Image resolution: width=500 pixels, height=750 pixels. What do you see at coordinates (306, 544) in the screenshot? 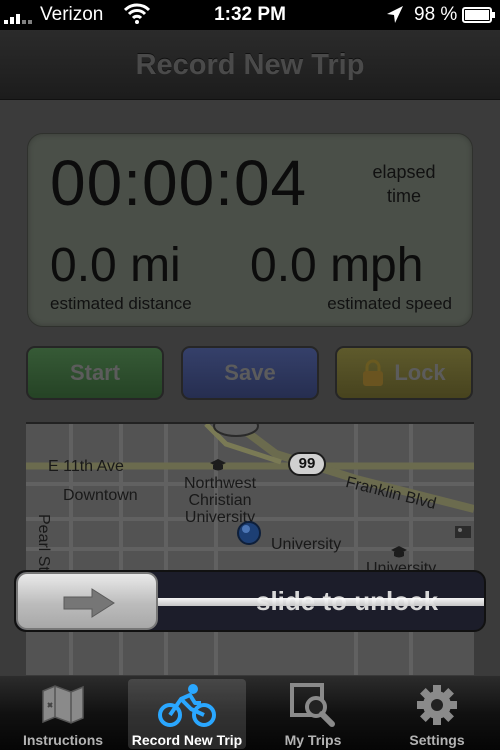
I see `map-label-university: University` at bounding box center [306, 544].